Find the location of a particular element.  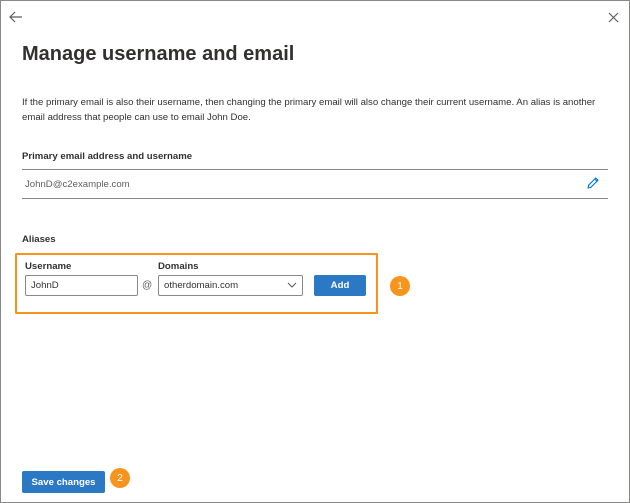

primary-email-value: JohnD@c2example.com is located at coordinates (77, 184).